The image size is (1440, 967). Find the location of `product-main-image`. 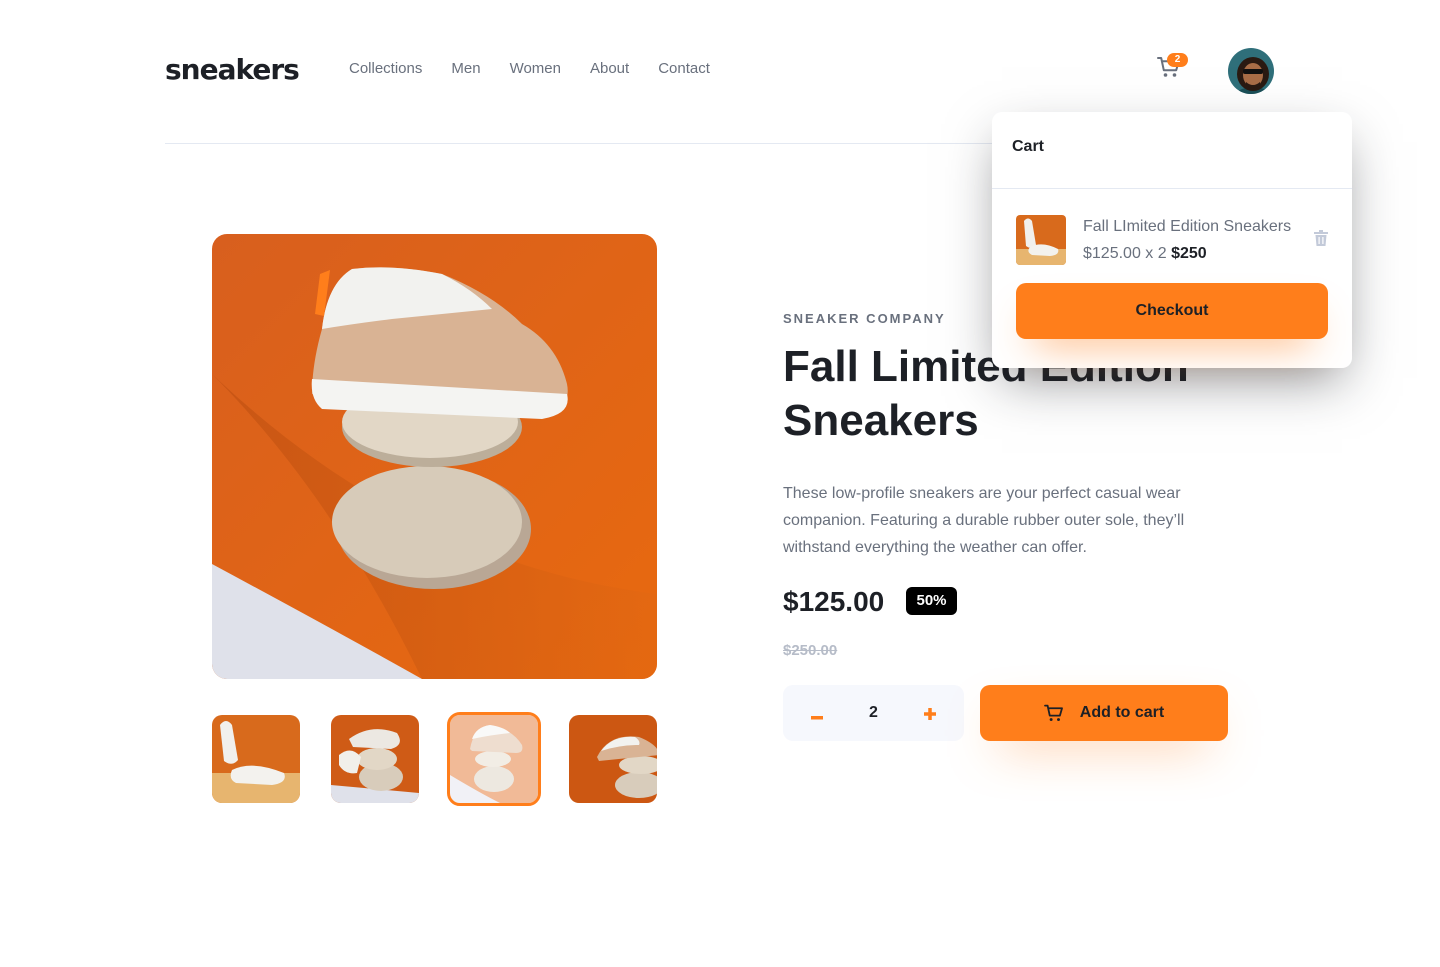

product-main-image is located at coordinates (434, 456).